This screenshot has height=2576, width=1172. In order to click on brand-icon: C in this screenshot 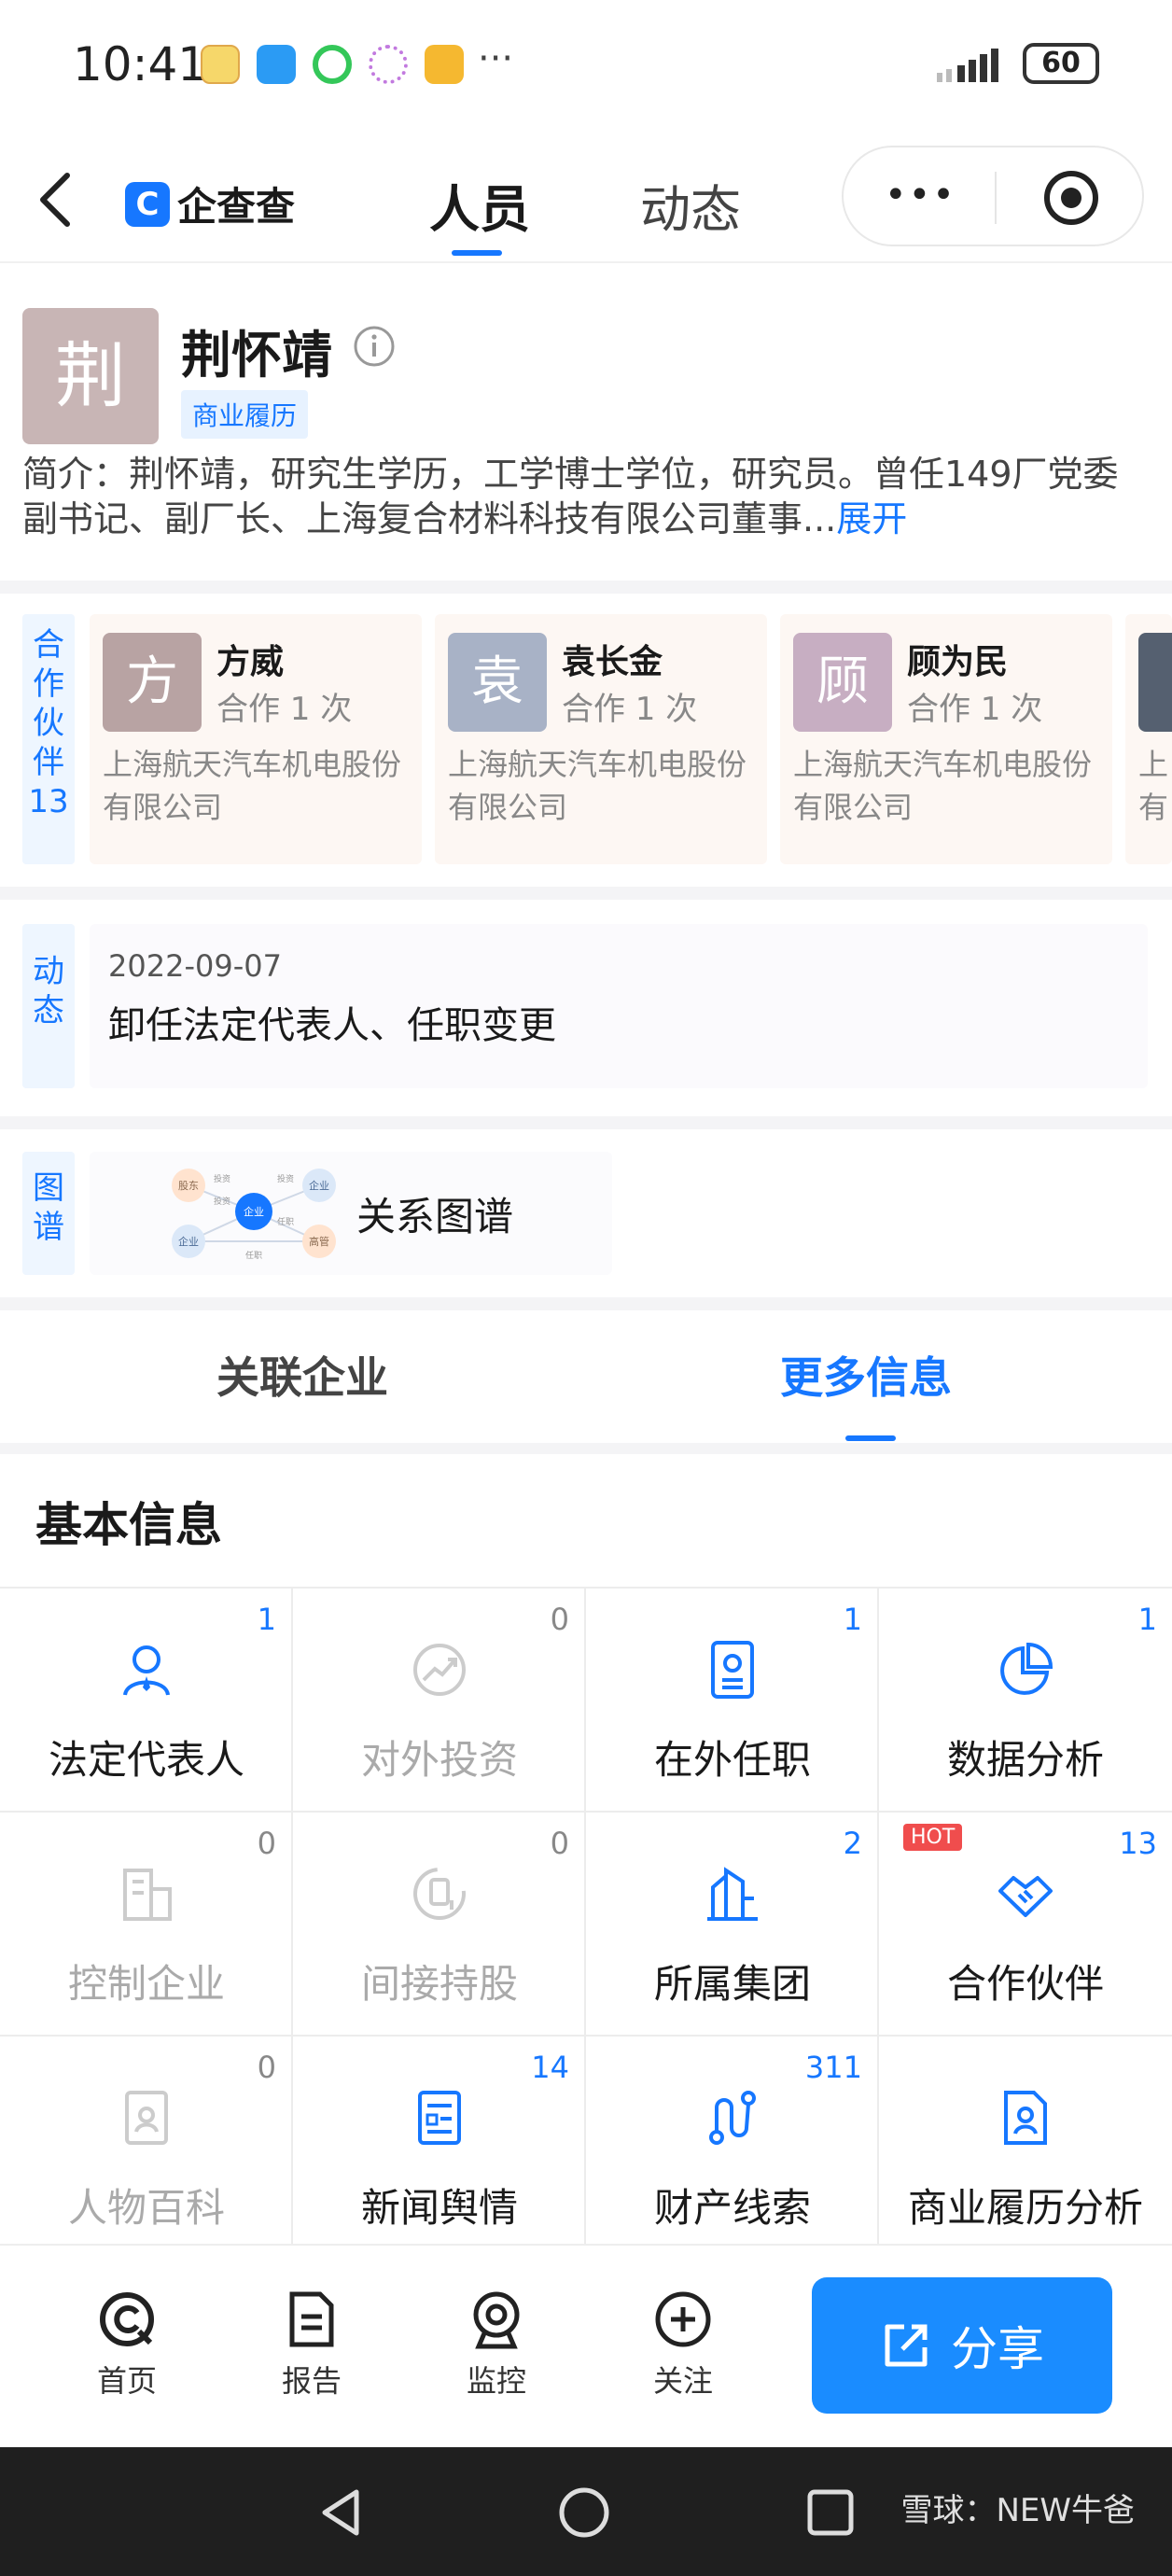, I will do `click(147, 204)`.